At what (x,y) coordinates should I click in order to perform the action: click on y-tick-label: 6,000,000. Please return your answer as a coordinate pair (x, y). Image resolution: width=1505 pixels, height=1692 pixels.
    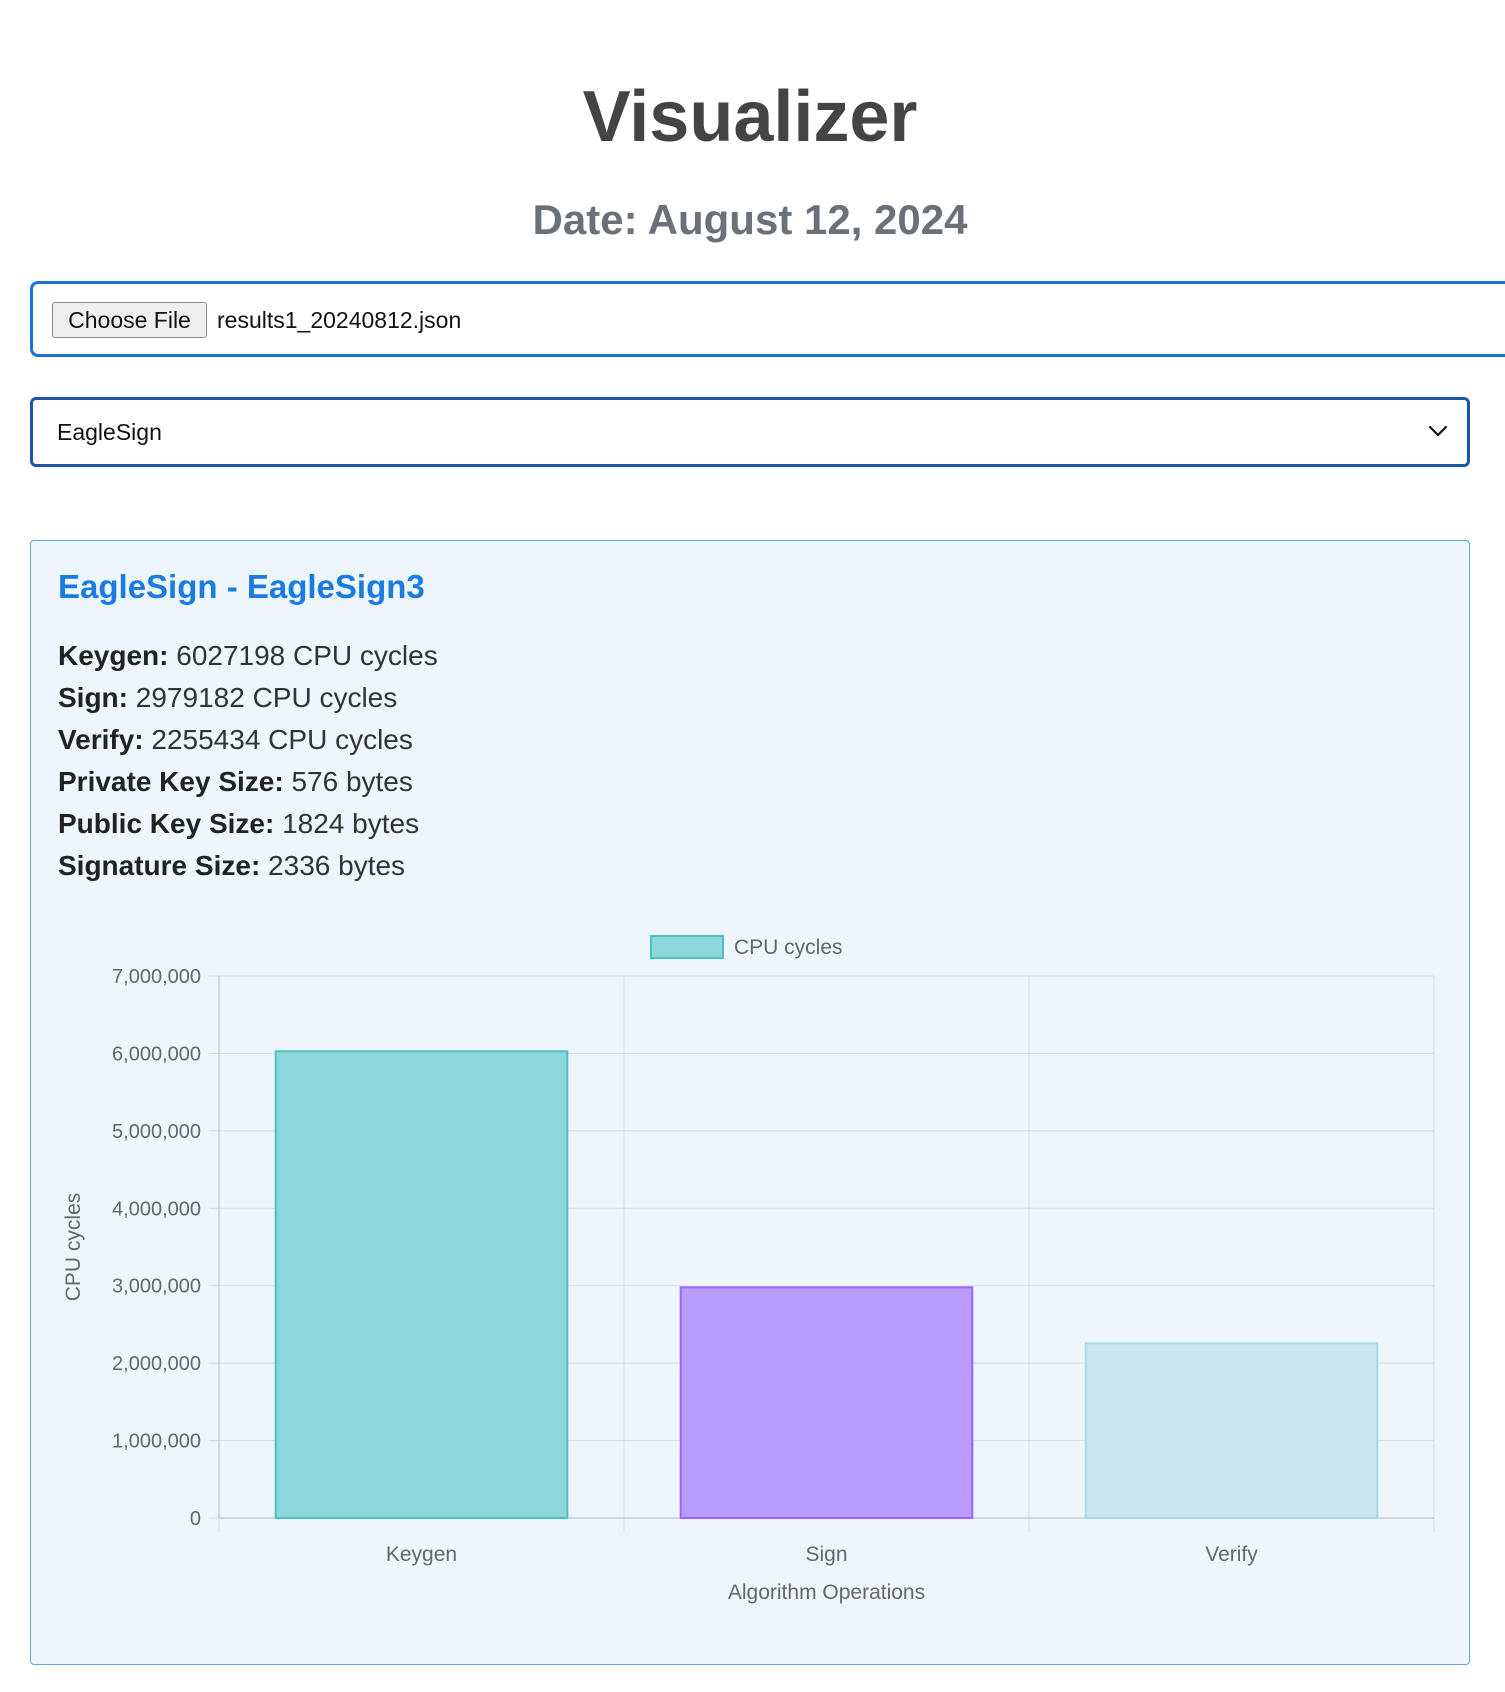
    Looking at the image, I should click on (156, 1054).